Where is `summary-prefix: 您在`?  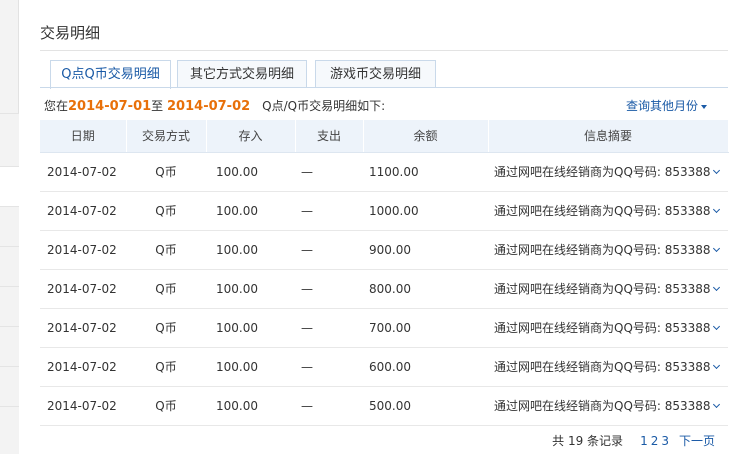
summary-prefix: 您在 is located at coordinates (56, 106).